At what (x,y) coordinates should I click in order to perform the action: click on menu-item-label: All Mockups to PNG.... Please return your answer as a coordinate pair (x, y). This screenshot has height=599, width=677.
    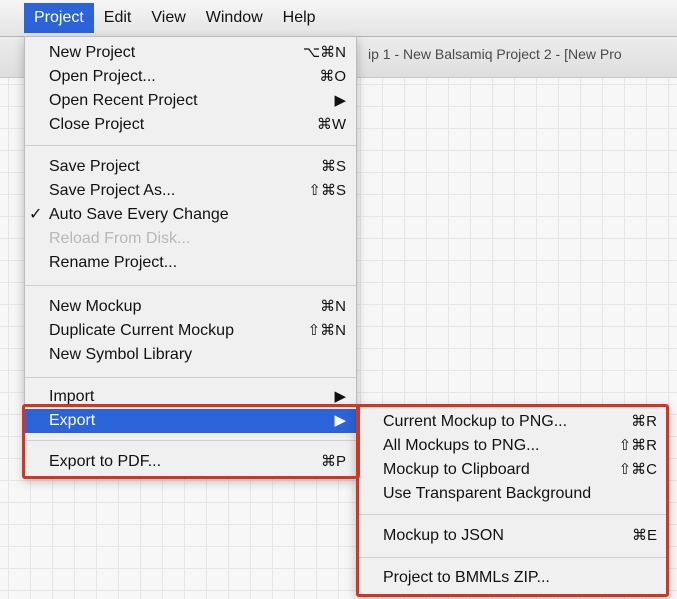
    Looking at the image, I should click on (461, 445).